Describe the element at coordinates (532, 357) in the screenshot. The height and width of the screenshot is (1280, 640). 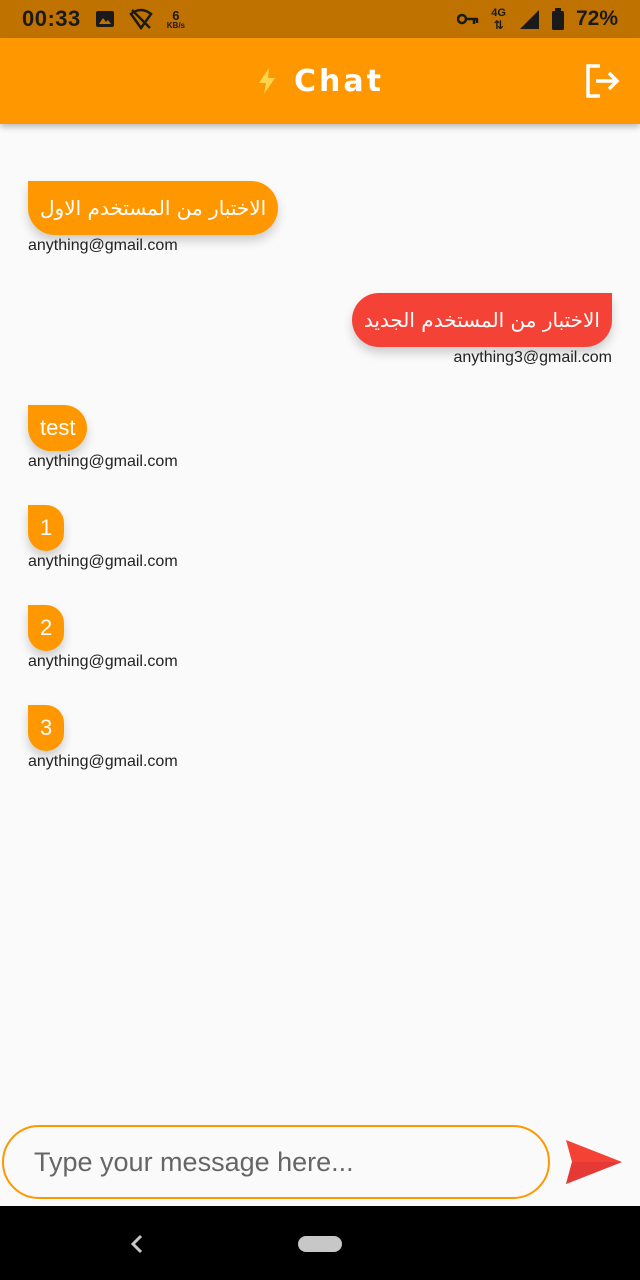
I see `message-sender: anything3@gmail.com` at that location.